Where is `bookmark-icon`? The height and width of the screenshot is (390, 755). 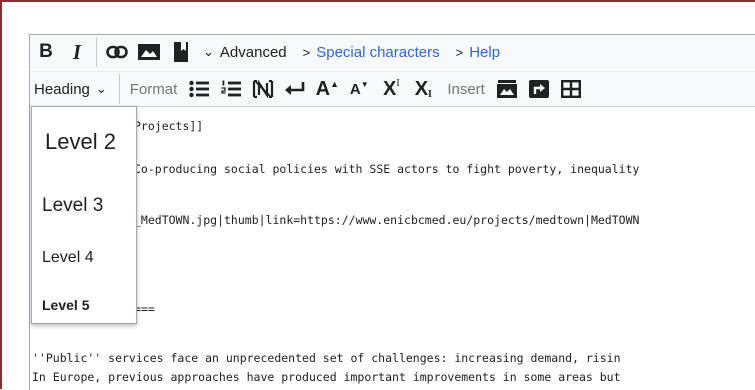 bookmark-icon is located at coordinates (181, 52).